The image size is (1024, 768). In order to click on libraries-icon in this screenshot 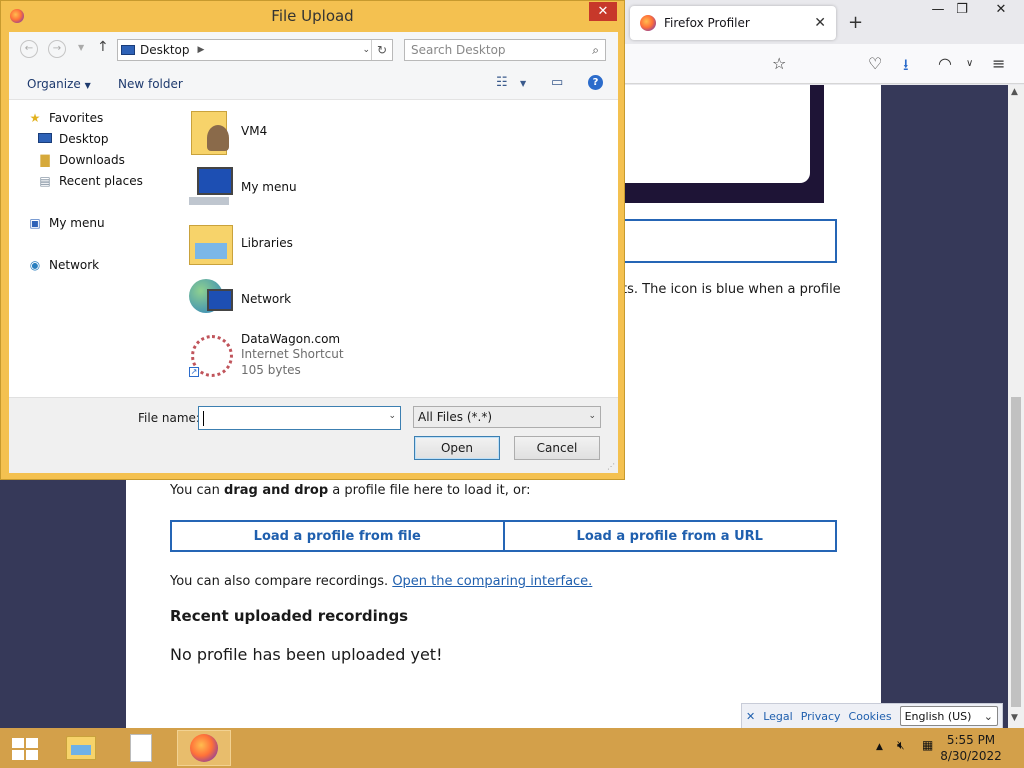, I will do `click(211, 243)`.